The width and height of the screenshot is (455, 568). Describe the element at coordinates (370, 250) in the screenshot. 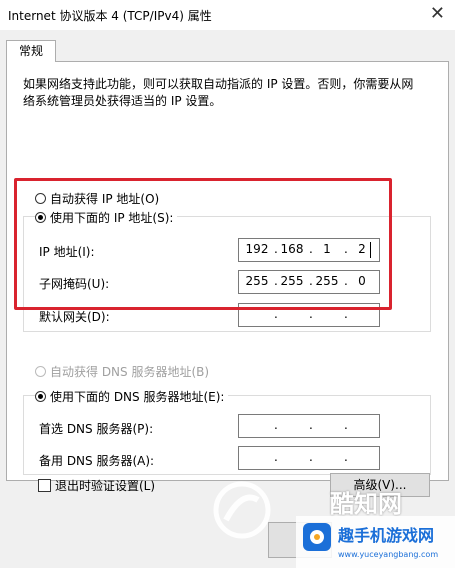

I see `text-cursor` at that location.